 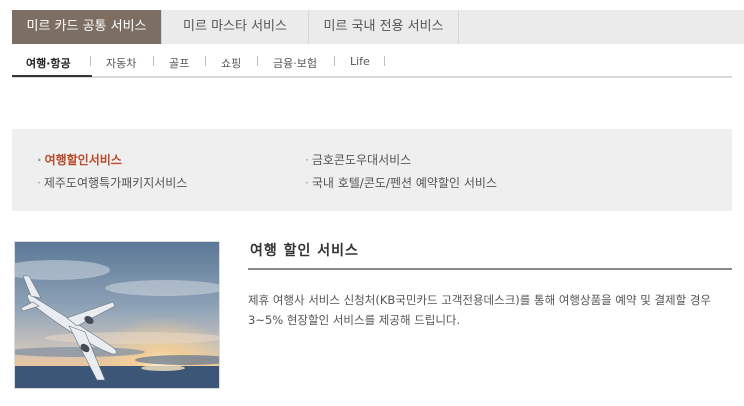 What do you see at coordinates (404, 183) in the screenshot?
I see `service-label: 국내 호텔/콘도/펜션 예약할인 서비스` at bounding box center [404, 183].